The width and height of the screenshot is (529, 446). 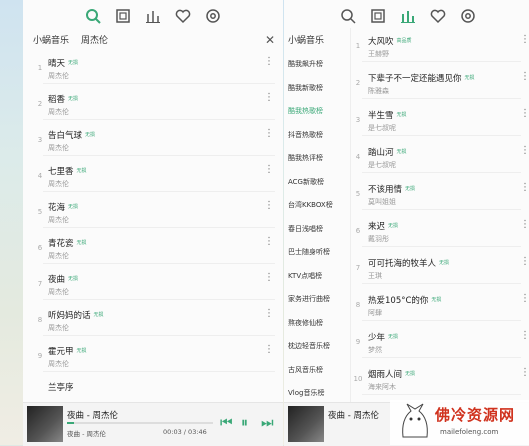 What do you see at coordinates (153, 247) in the screenshot?
I see `song-row: 6 青花瓷 无损 周杰伦 ⋮` at bounding box center [153, 247].